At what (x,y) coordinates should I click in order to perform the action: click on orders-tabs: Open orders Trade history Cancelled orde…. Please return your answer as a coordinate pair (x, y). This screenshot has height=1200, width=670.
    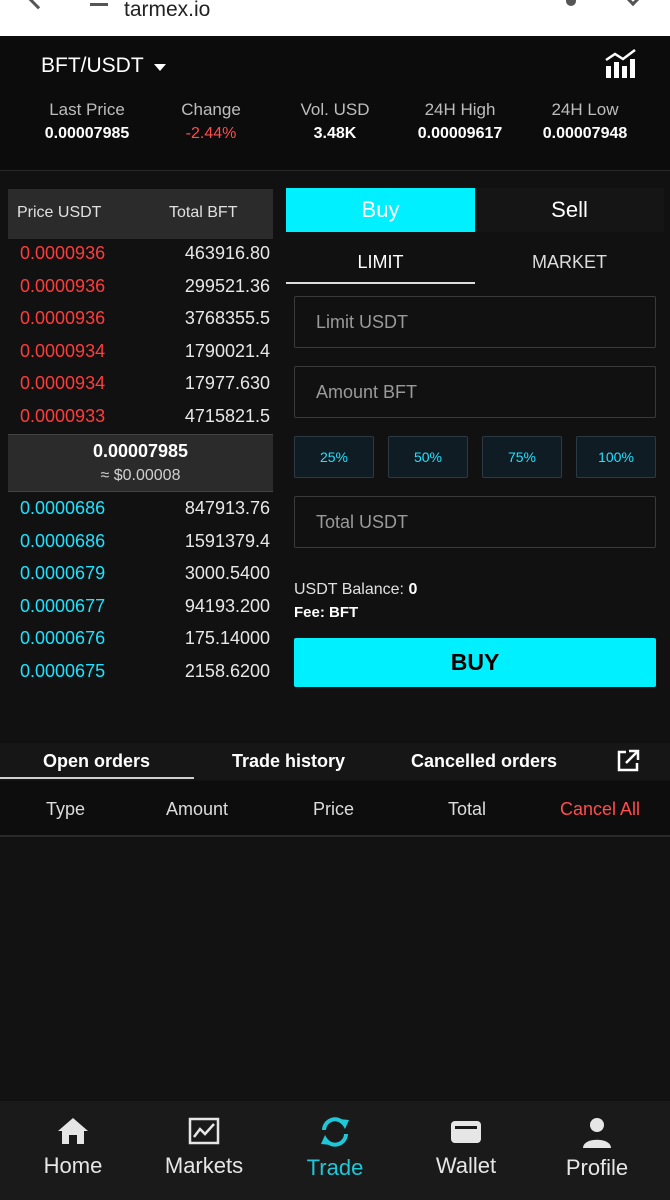
    Looking at the image, I should click on (335, 761).